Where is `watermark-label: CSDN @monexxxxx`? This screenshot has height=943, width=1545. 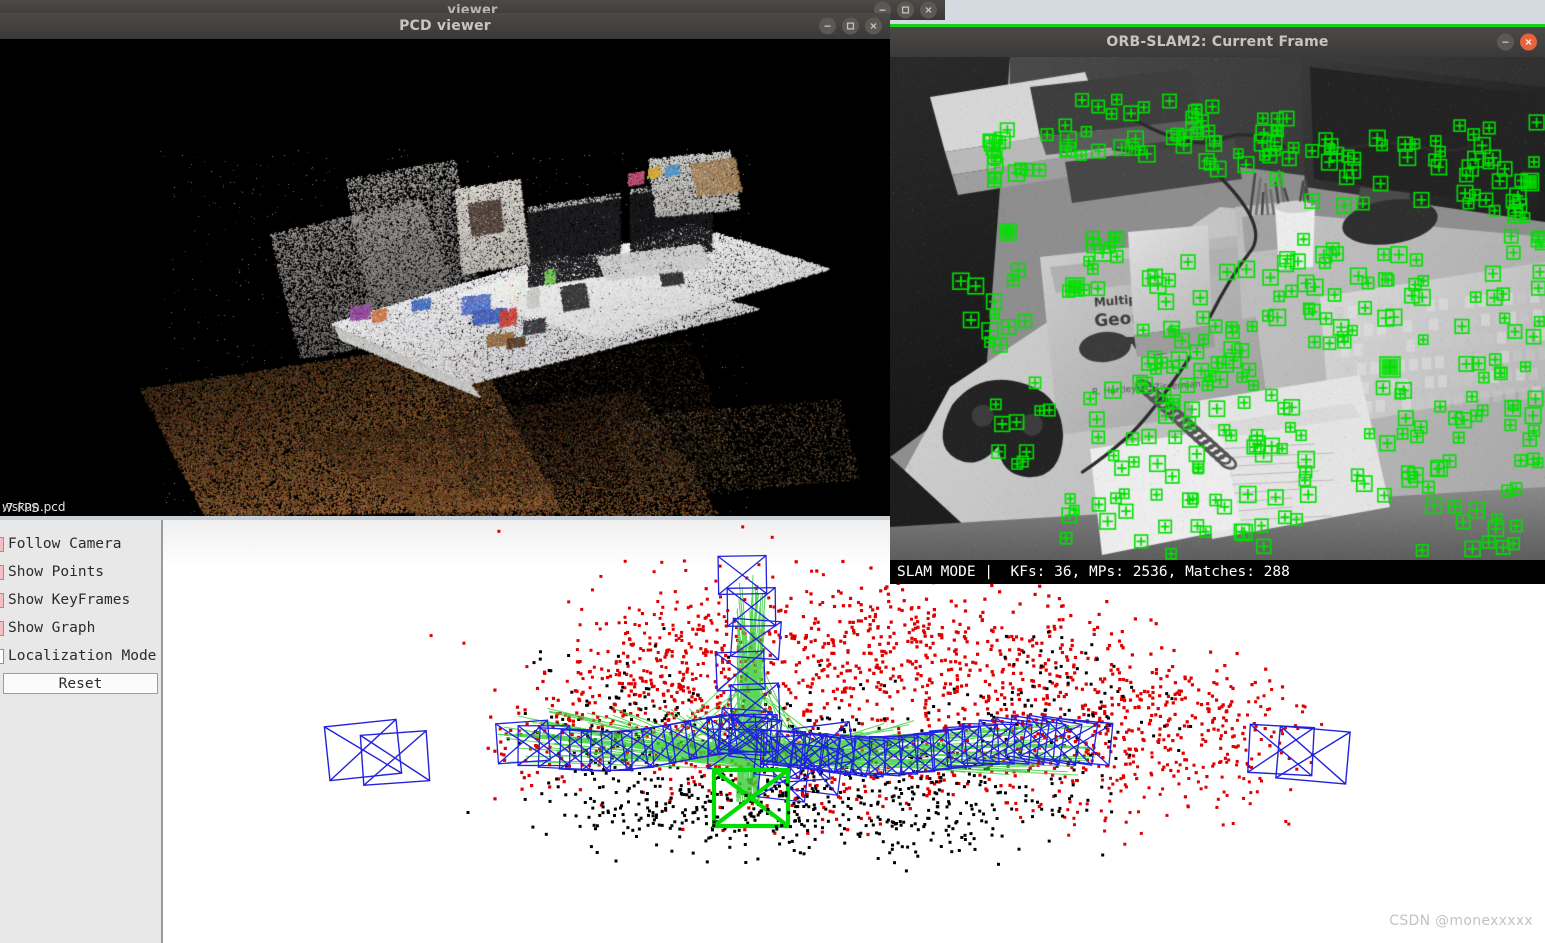 watermark-label: CSDN @monexxxxx is located at coordinates (1461, 921).